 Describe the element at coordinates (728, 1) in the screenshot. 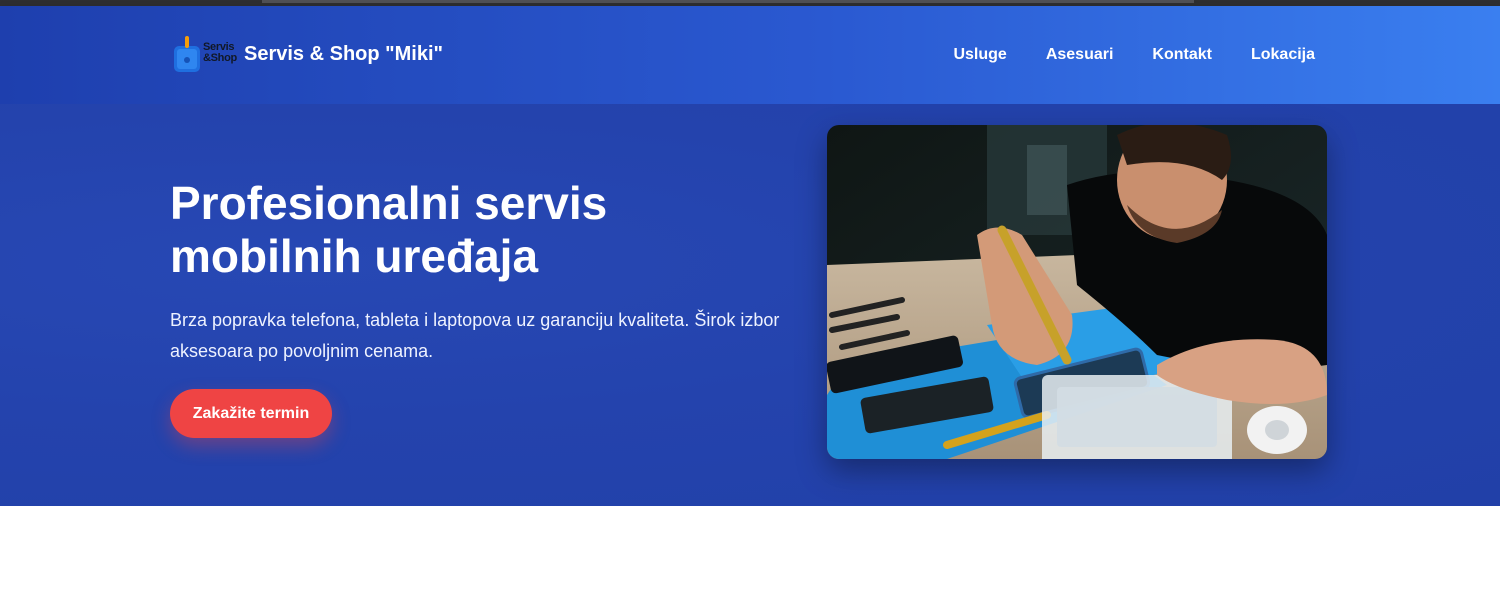

I see `scrollbar-thumb` at that location.